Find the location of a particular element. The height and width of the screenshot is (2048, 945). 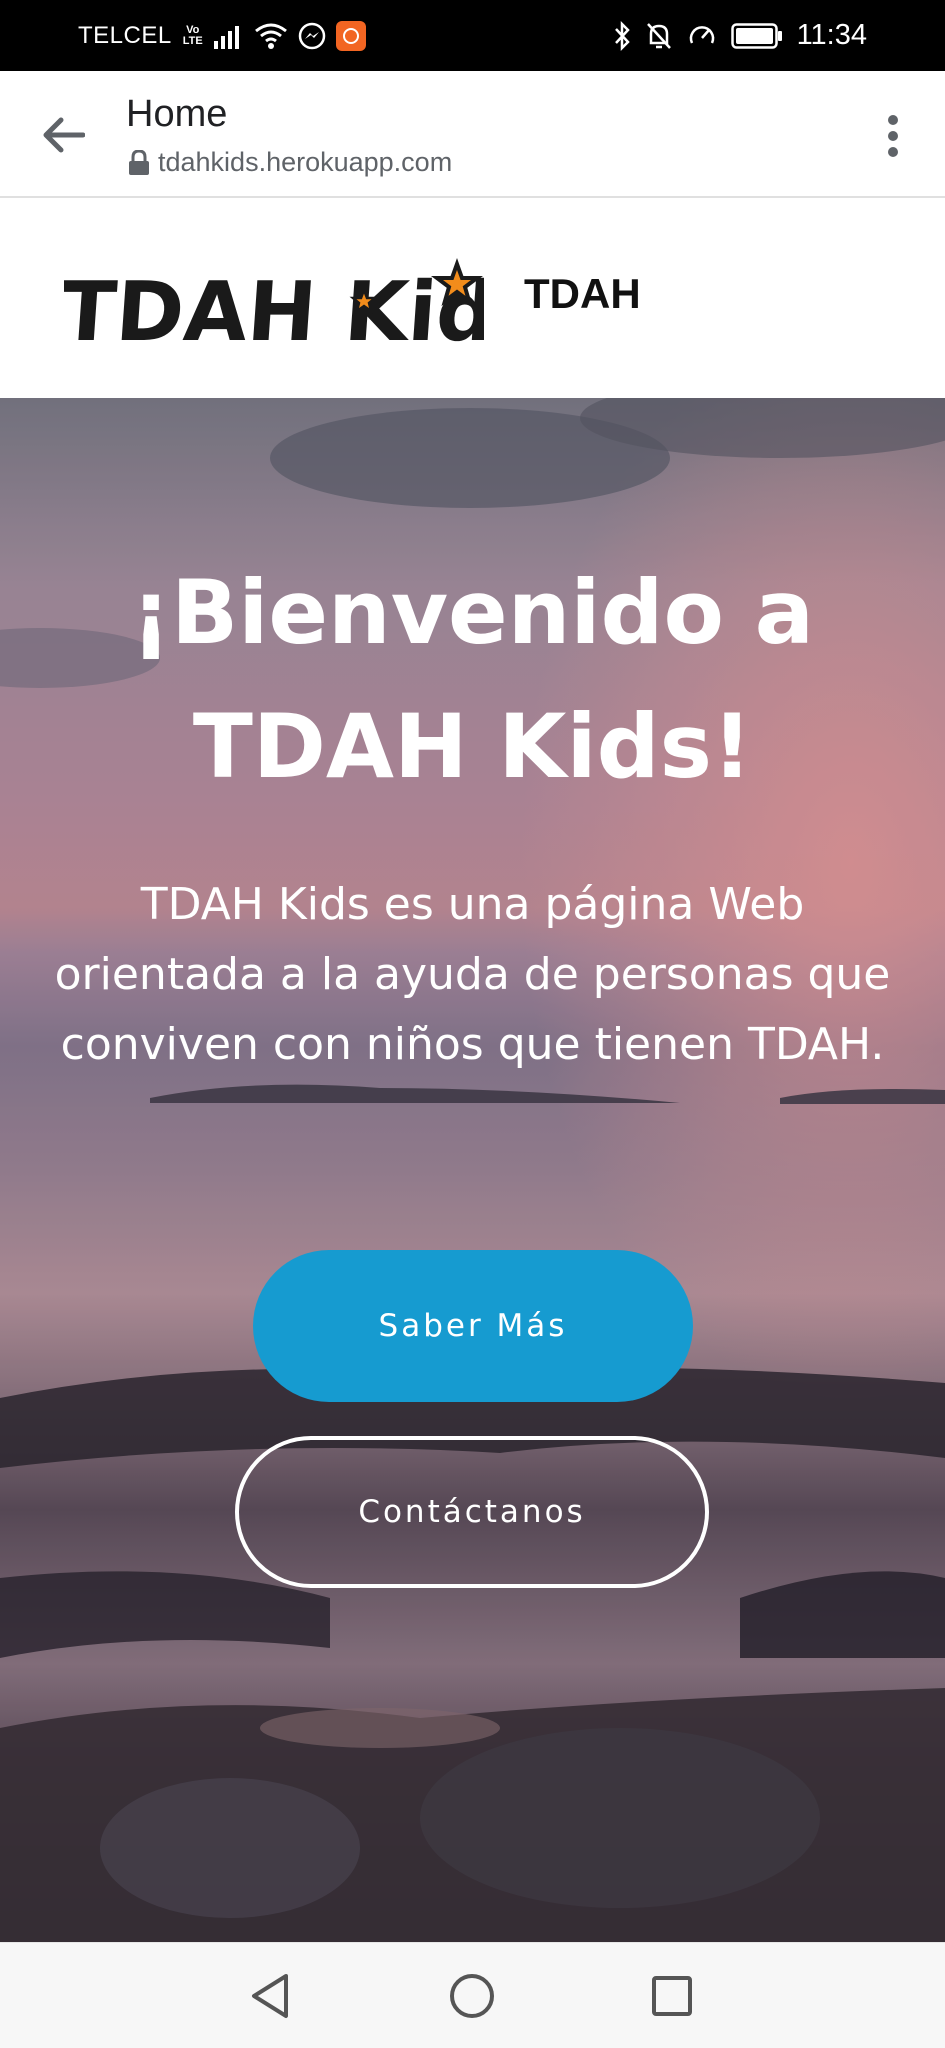

site-header: TDAH Kids TDAH is located at coordinates (472, 298).